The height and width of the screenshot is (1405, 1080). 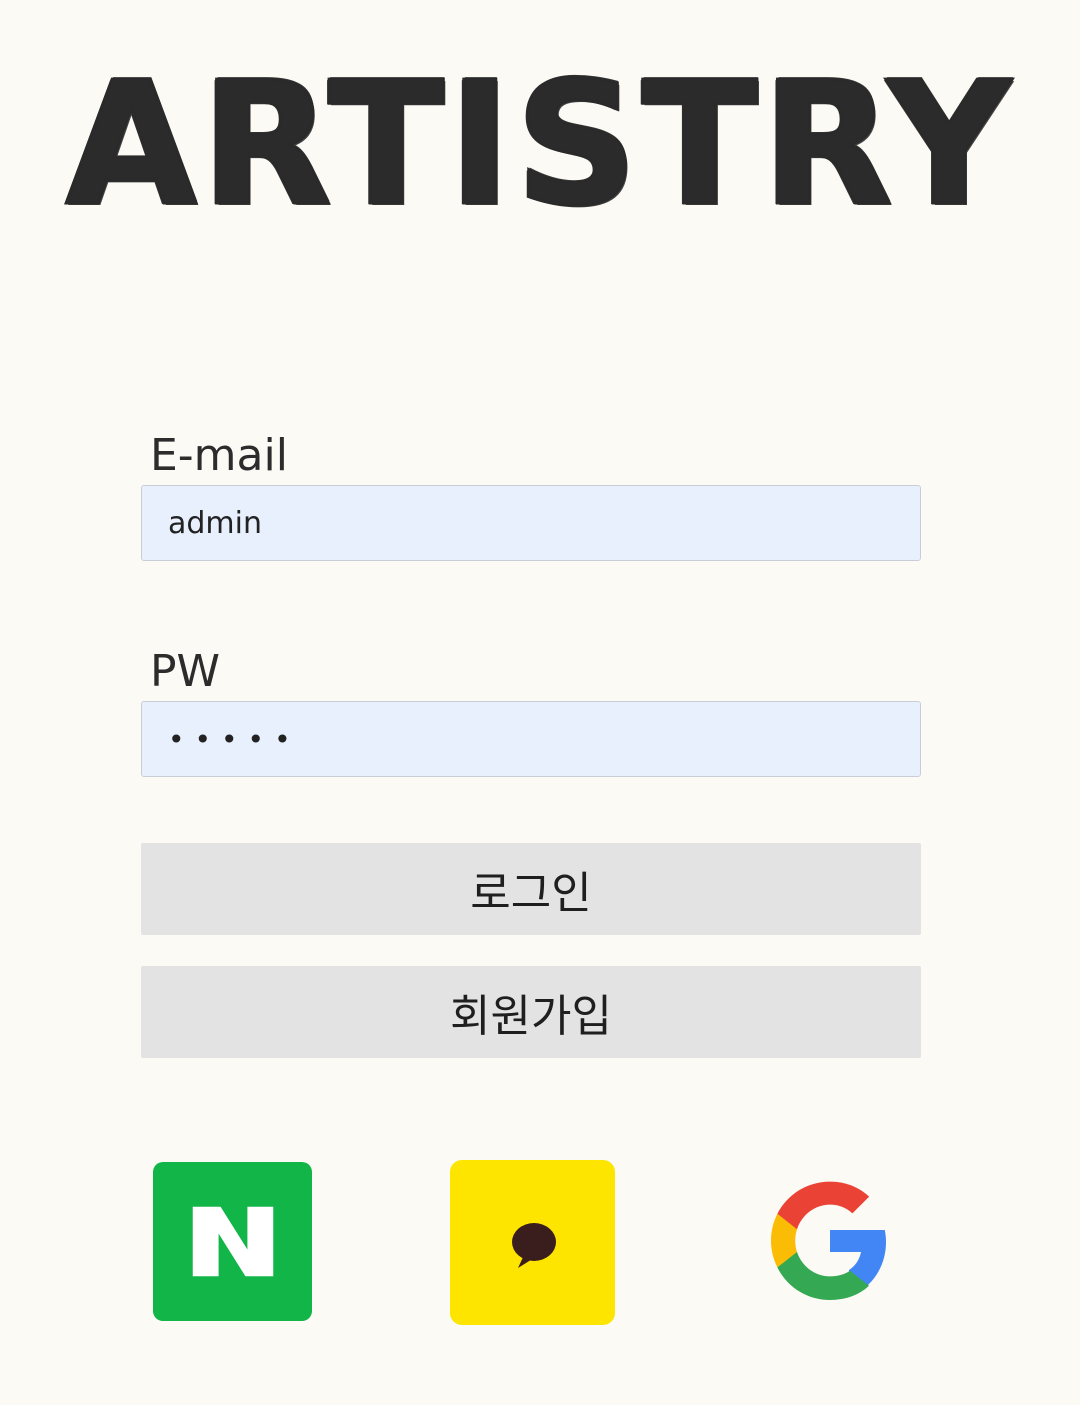 What do you see at coordinates (531, 889) in the screenshot?
I see `login-button: 로그인` at bounding box center [531, 889].